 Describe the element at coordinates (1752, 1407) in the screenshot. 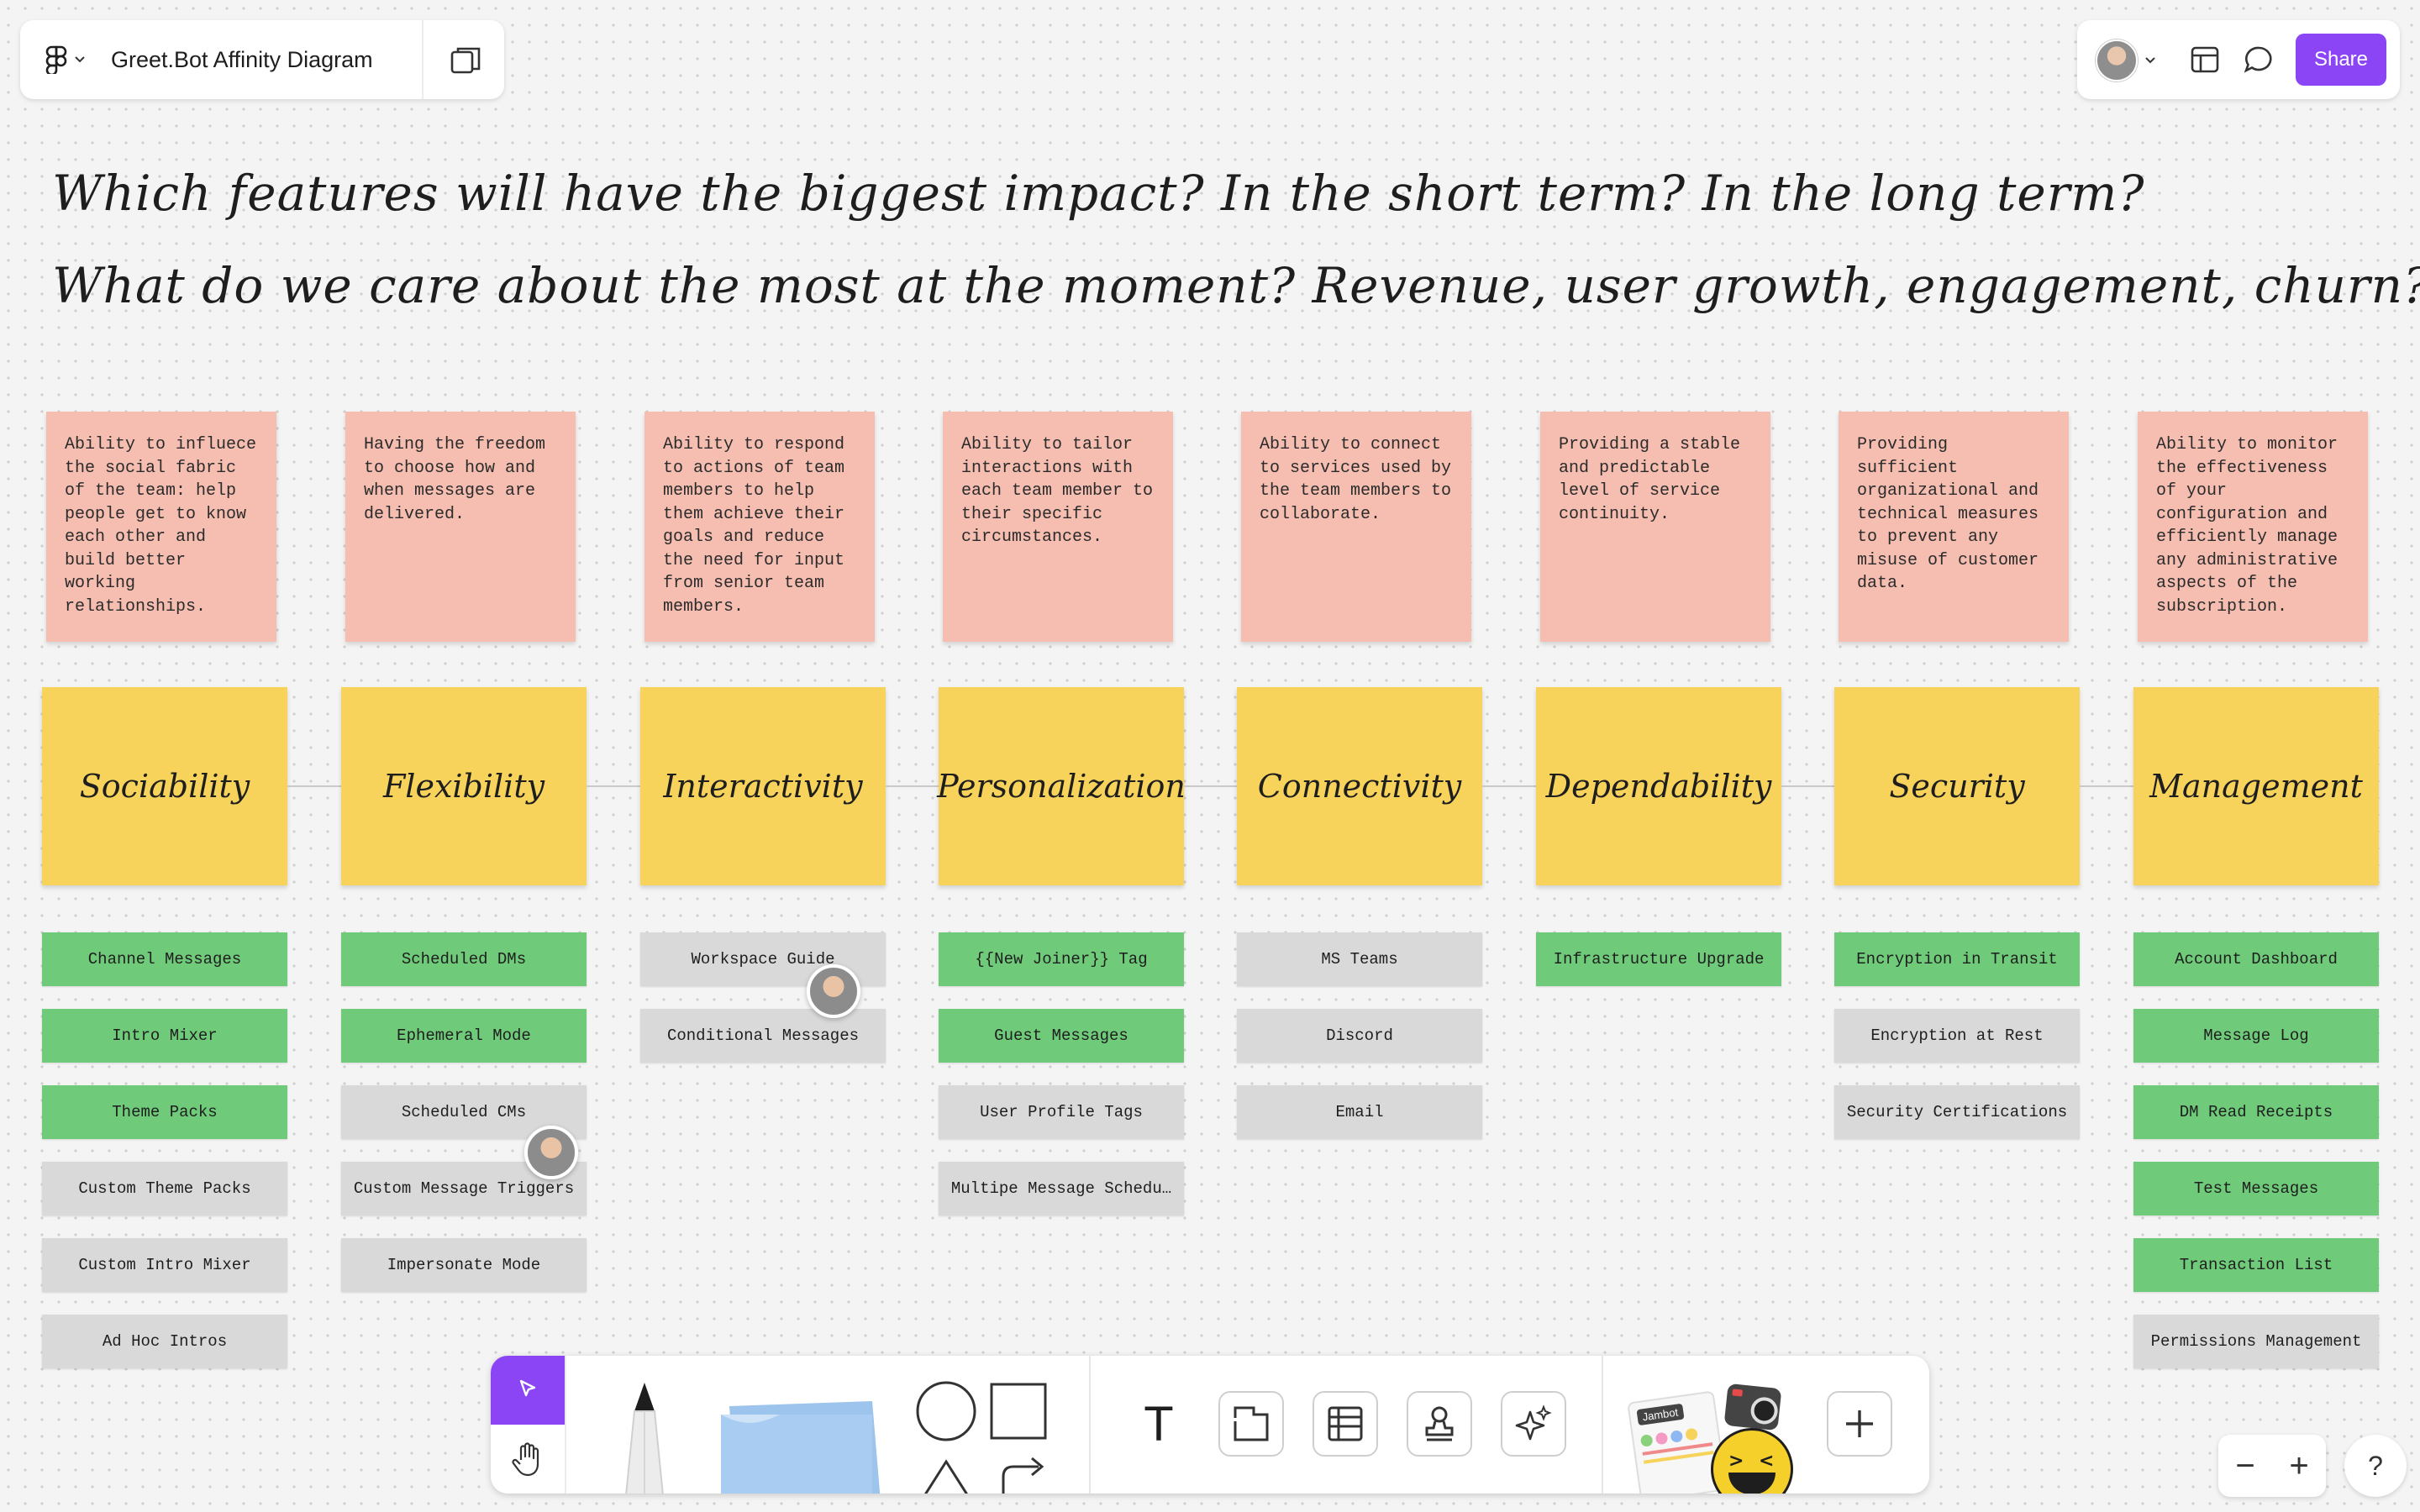

I see `camera-widget` at that location.